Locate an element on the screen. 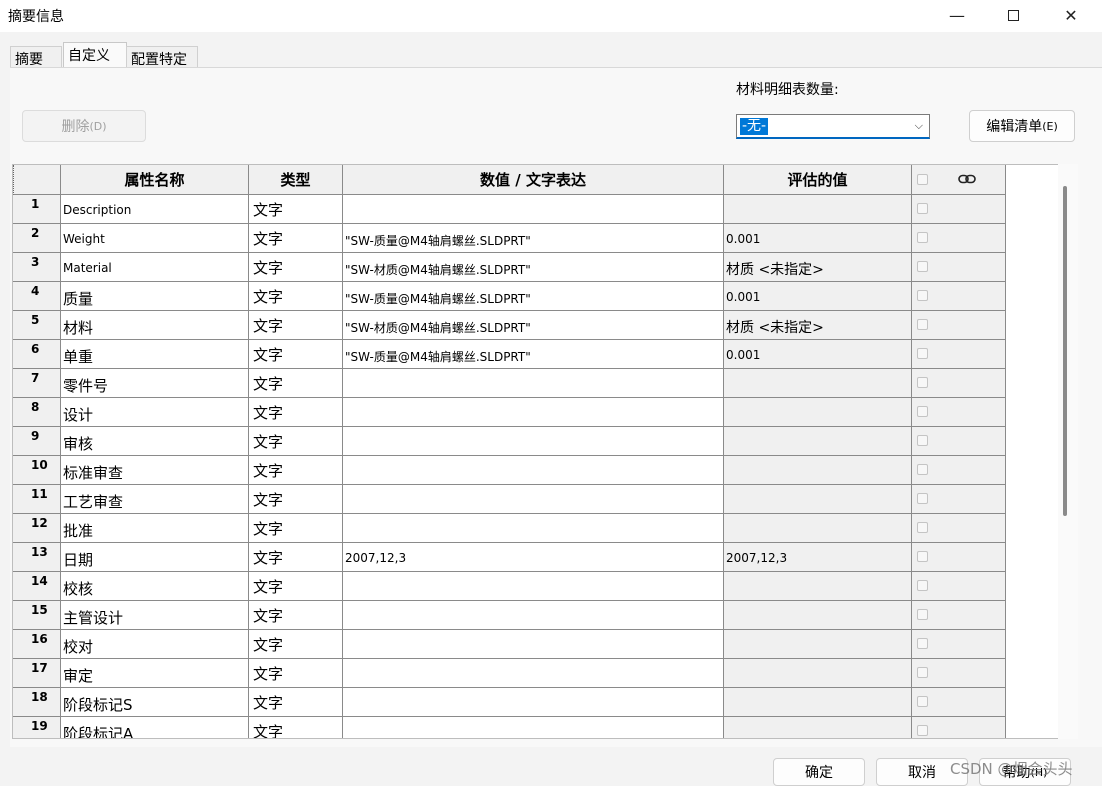  row-number: 8 is located at coordinates (37, 412).